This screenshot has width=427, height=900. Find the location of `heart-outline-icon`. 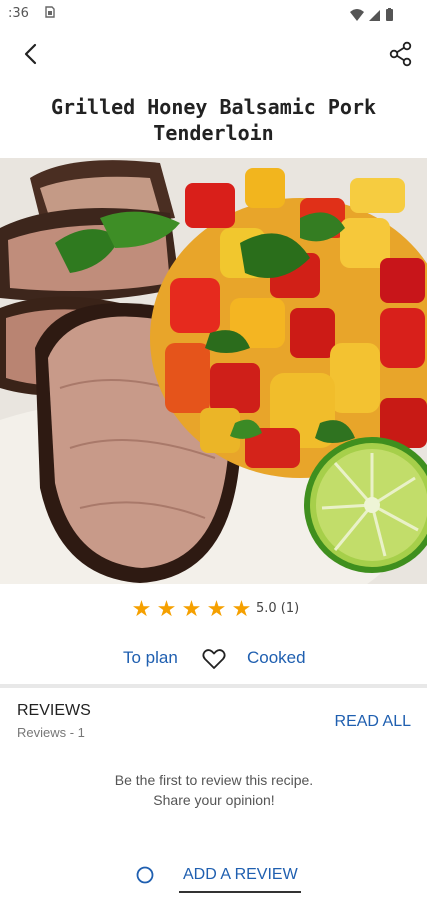

heart-outline-icon is located at coordinates (214, 659).